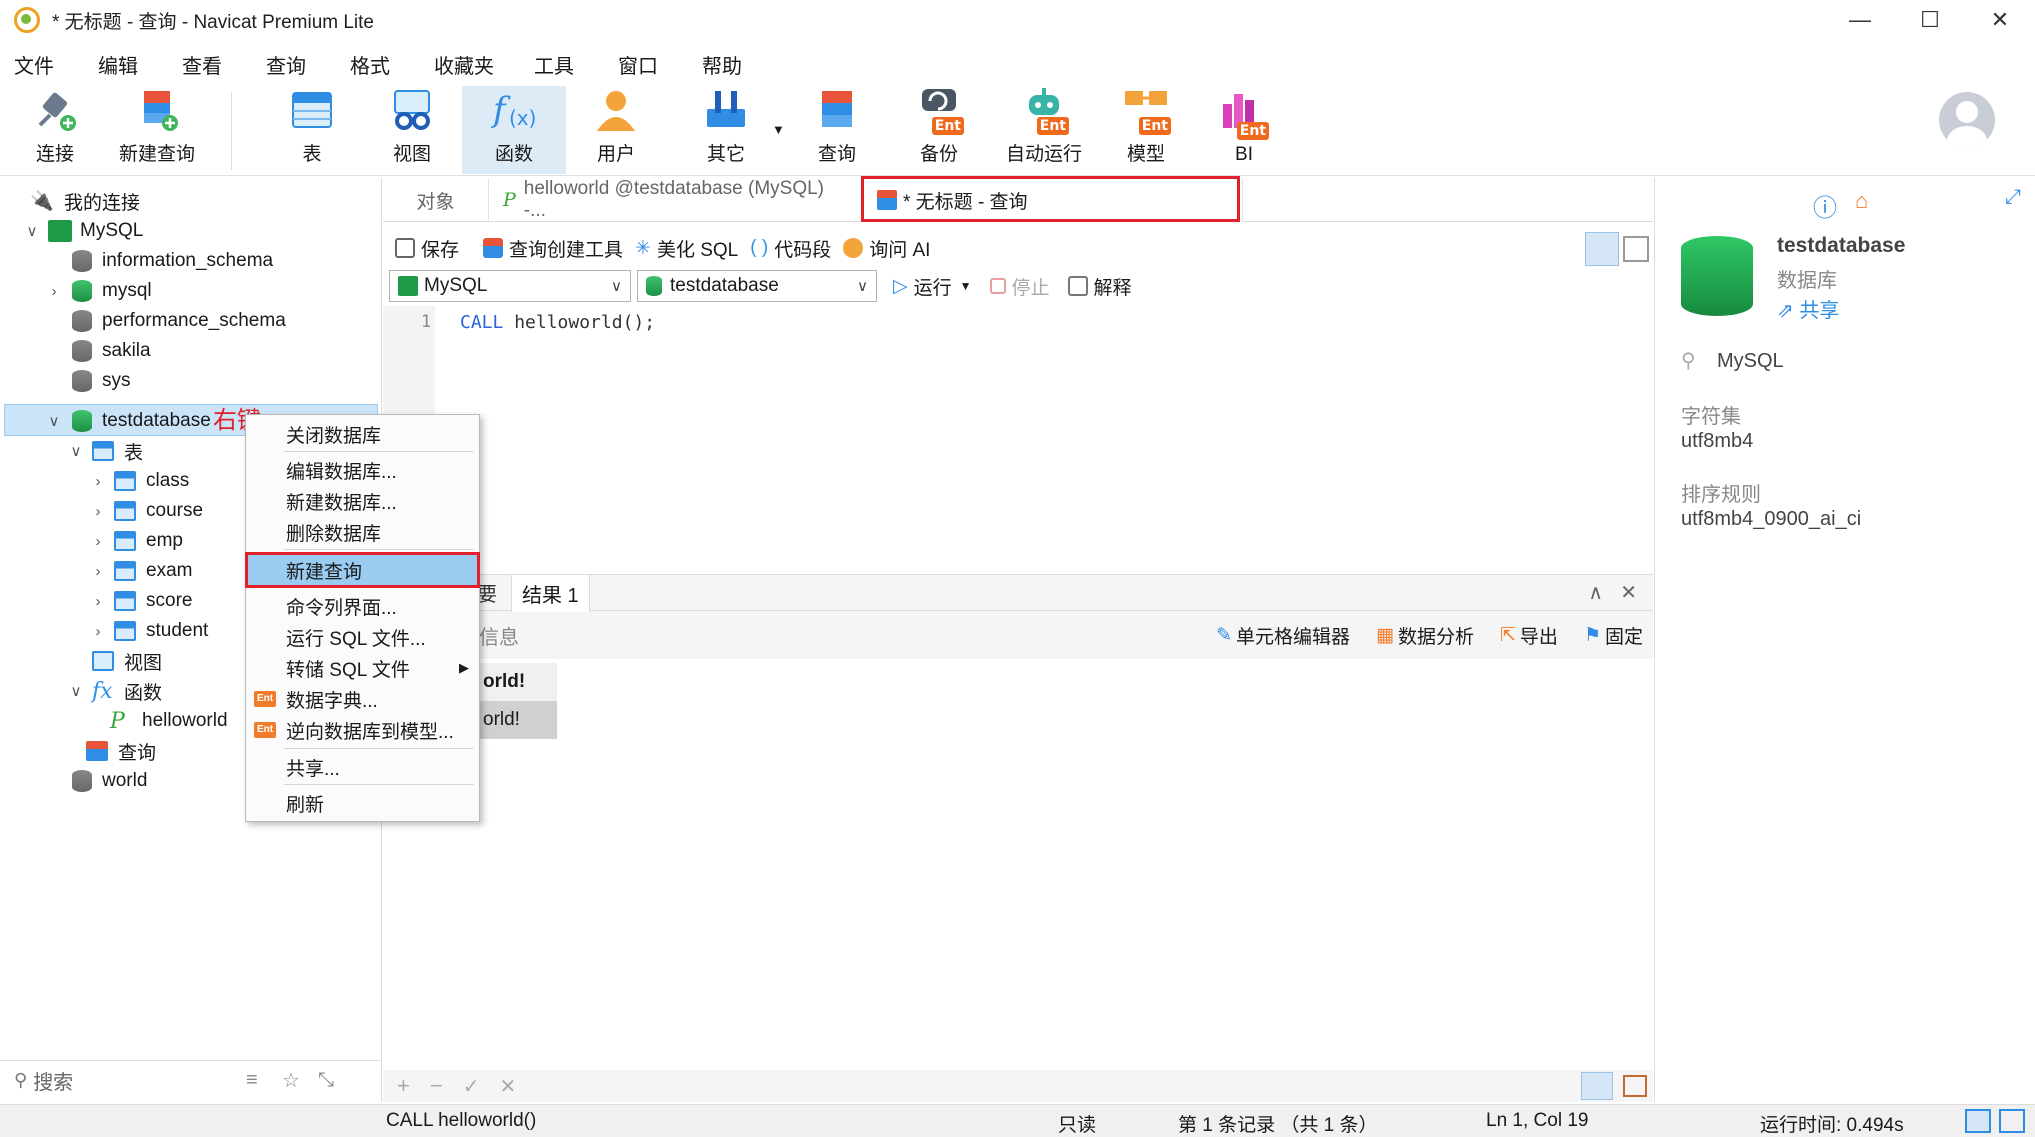 This screenshot has height=1137, width=2035. Describe the element at coordinates (53, 1080) in the screenshot. I see `search-input: 搜索` at that location.